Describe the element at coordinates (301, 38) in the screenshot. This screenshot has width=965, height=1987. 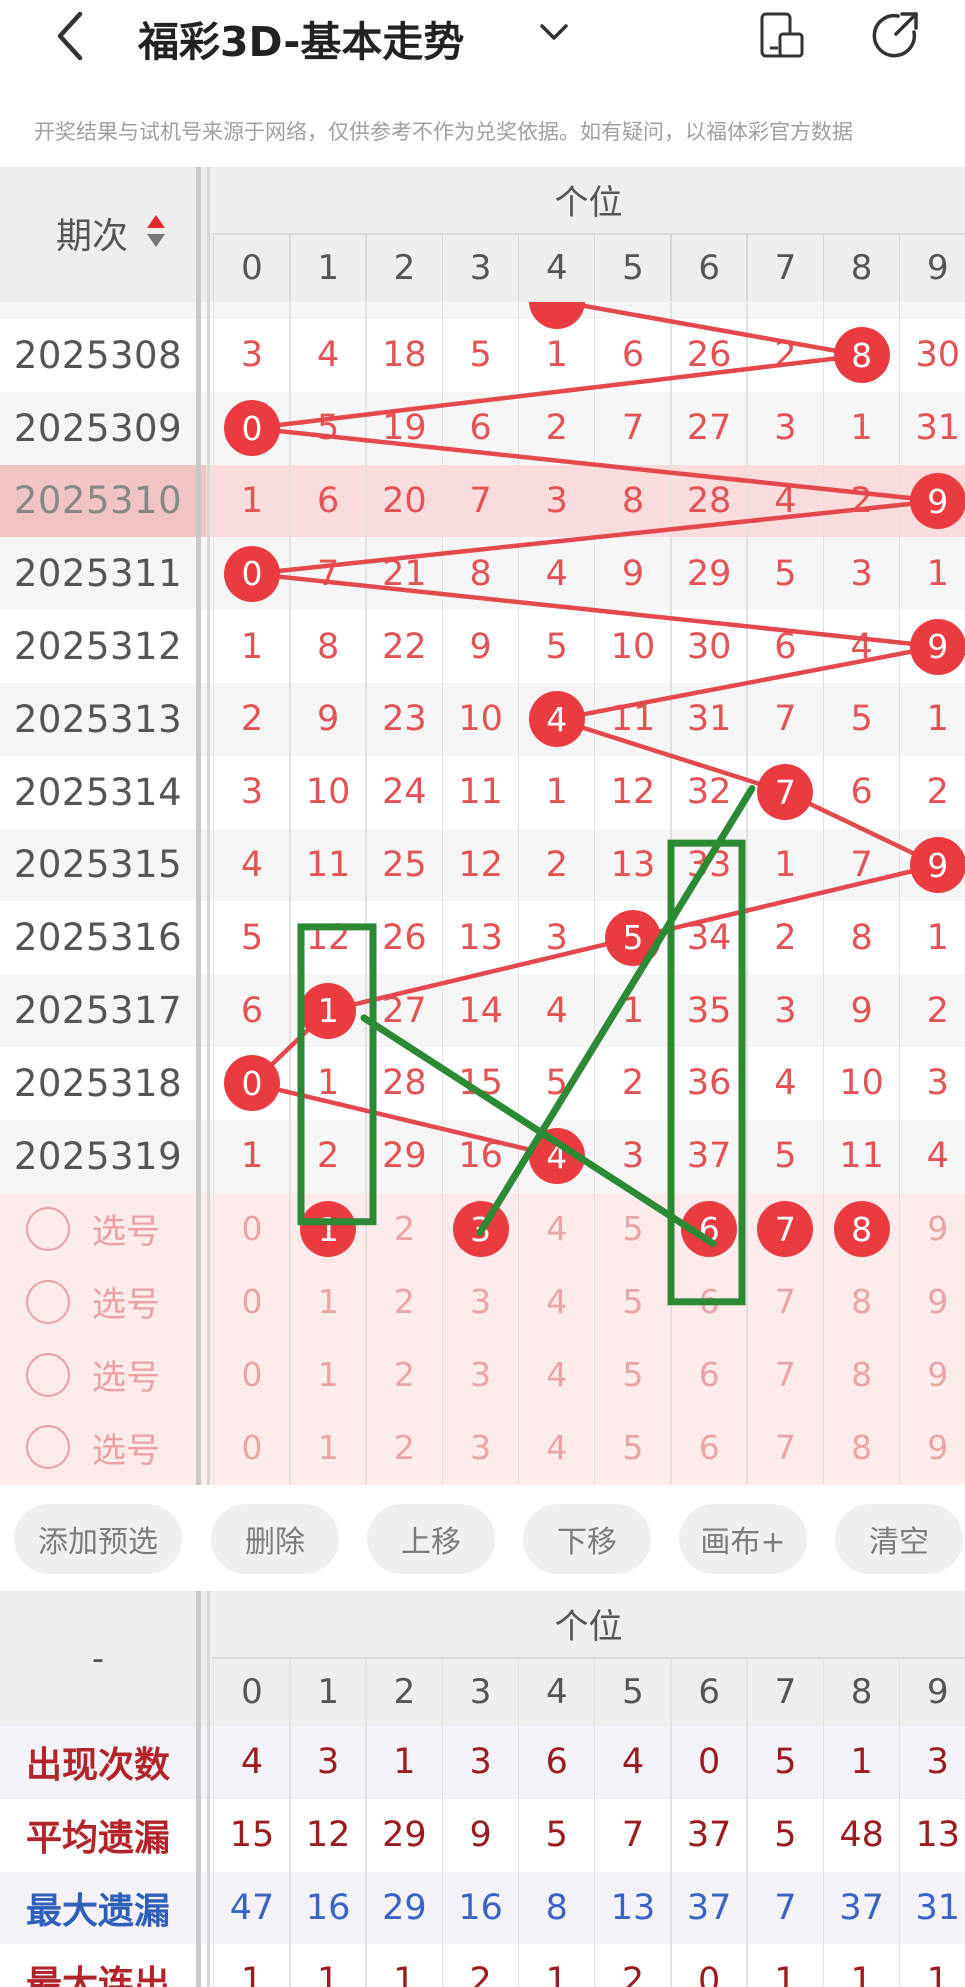
I see `page-title: 福彩3D-基本走势` at that location.